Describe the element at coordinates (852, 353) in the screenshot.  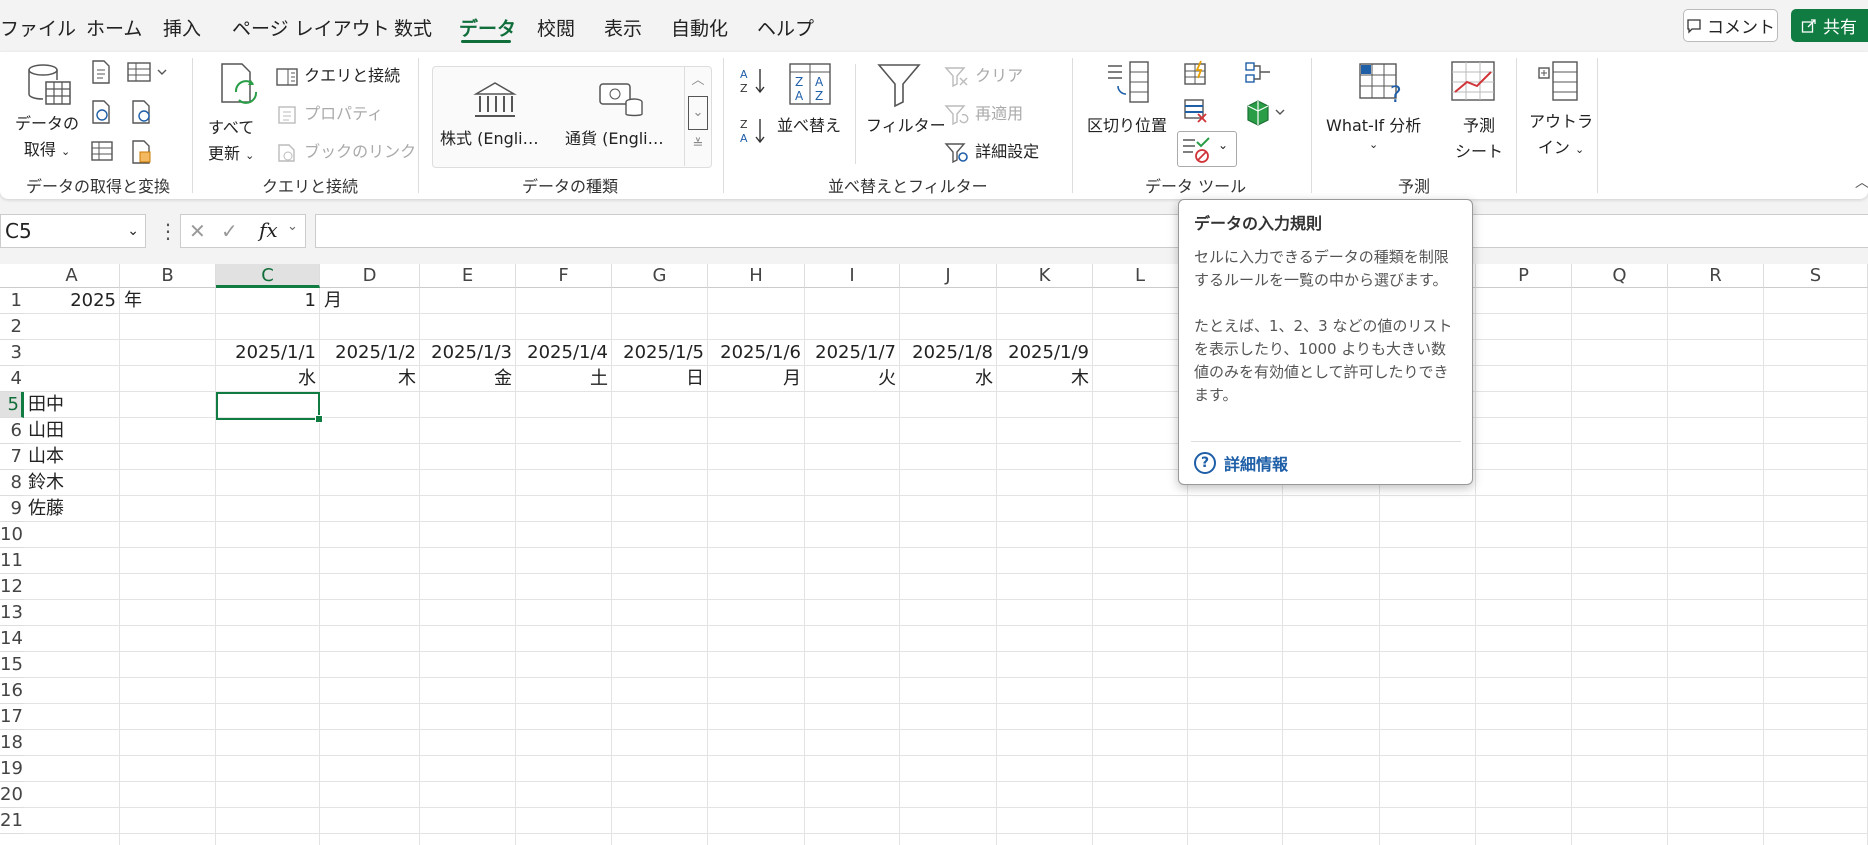
I see `date-cell: 2025/1/7` at that location.